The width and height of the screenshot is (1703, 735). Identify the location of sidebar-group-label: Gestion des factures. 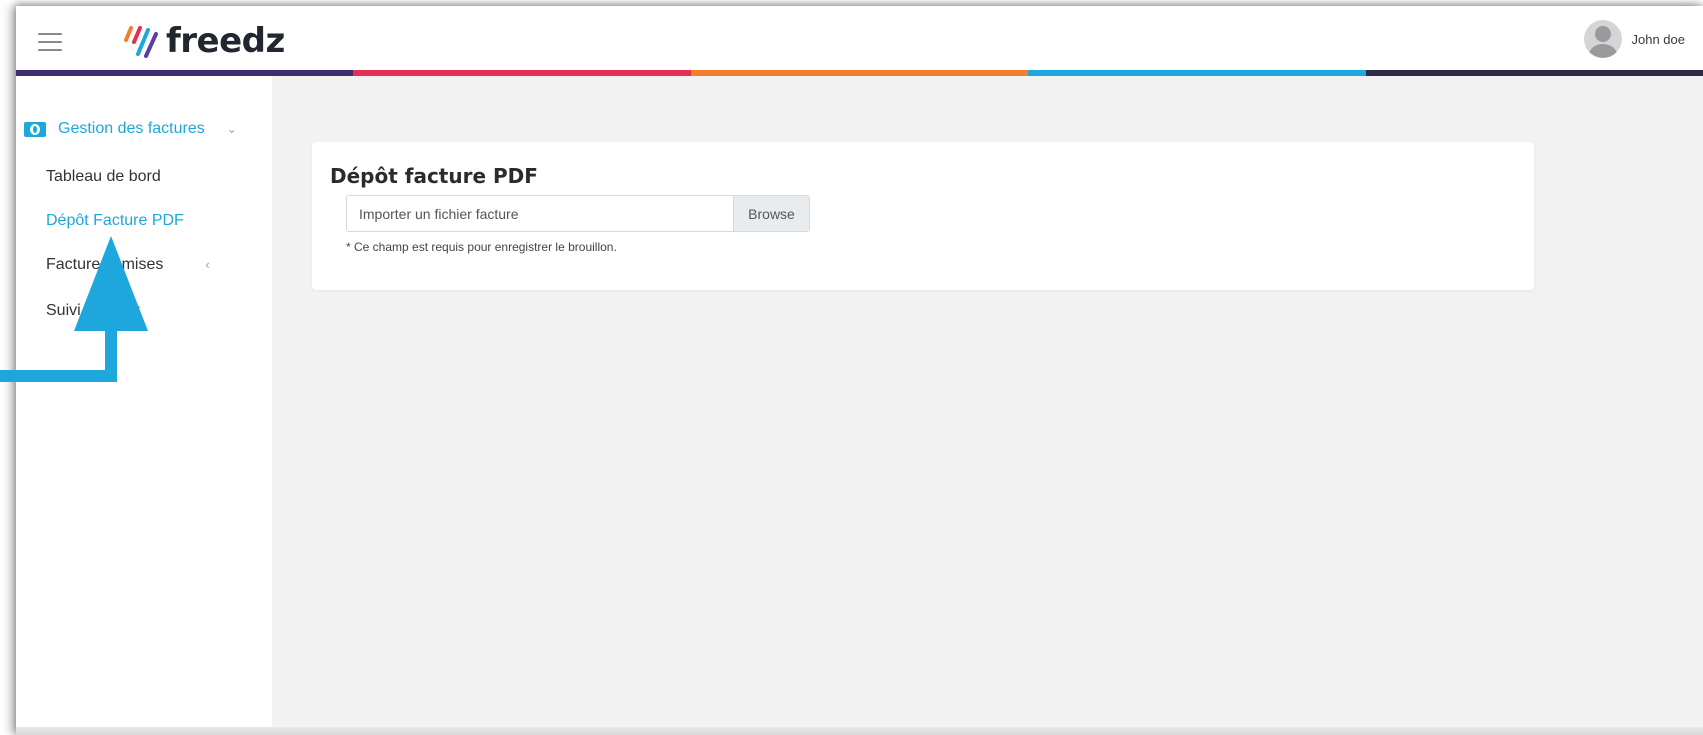
(131, 128).